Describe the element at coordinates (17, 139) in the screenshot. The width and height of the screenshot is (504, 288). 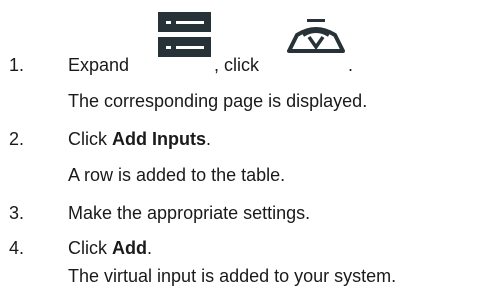
I see `step-2-number: 2.` at that location.